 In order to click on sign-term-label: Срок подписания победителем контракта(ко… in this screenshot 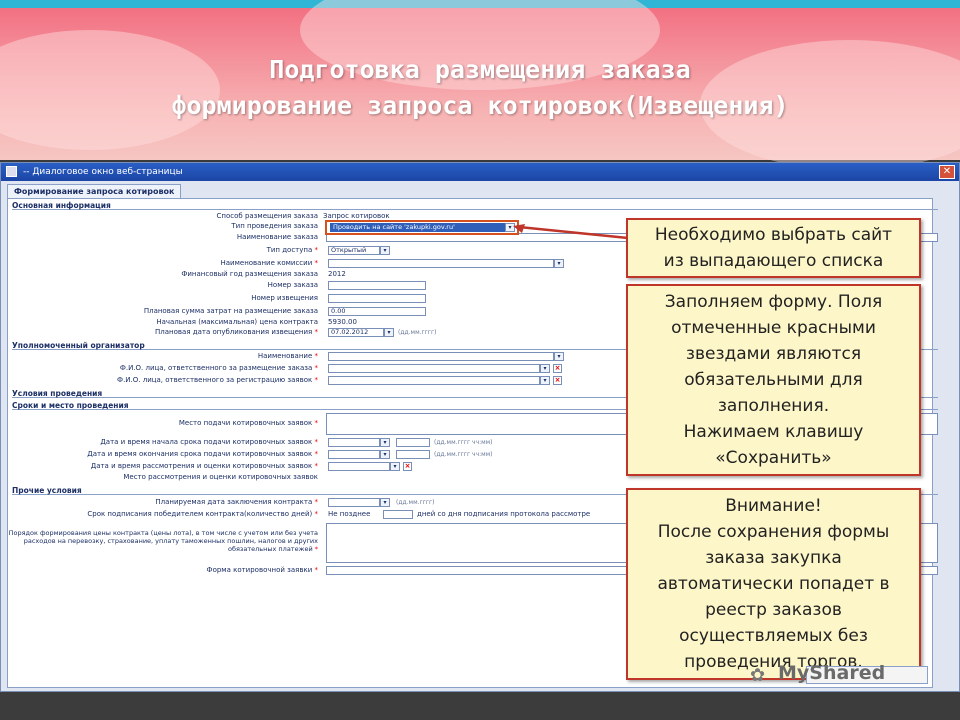, I will do `click(202, 514)`.